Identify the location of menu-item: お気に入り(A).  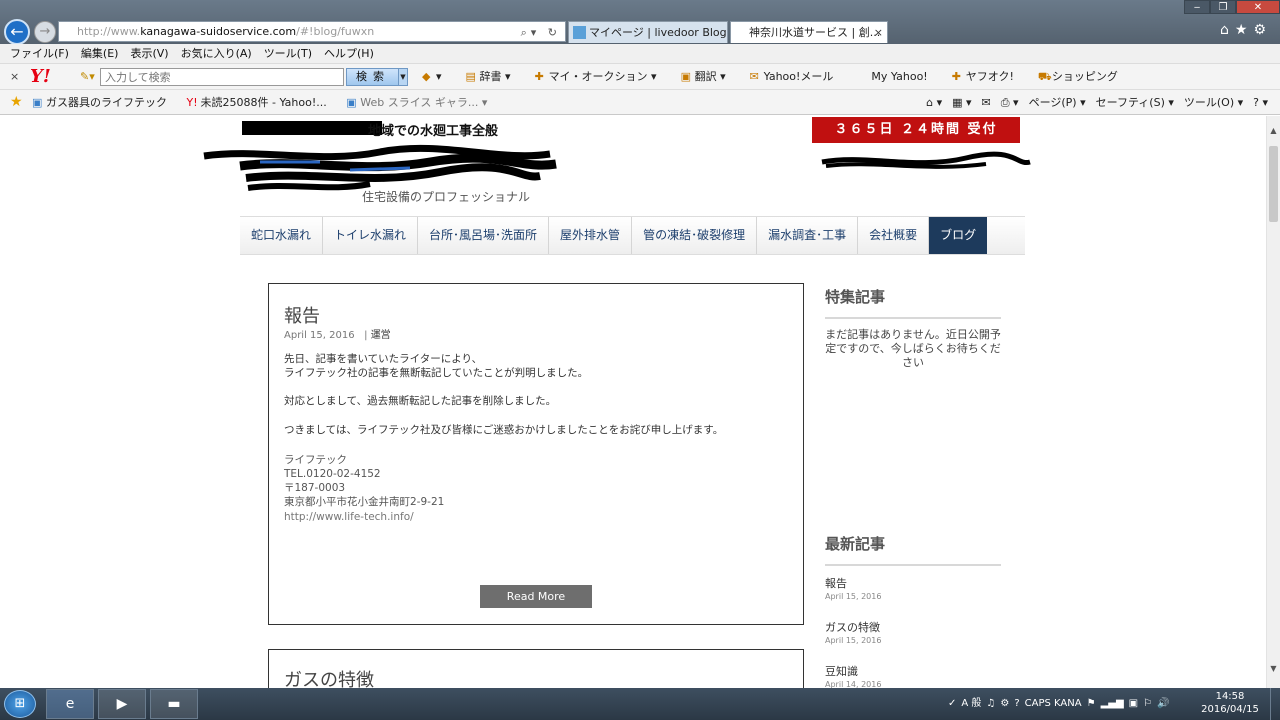
(216, 53).